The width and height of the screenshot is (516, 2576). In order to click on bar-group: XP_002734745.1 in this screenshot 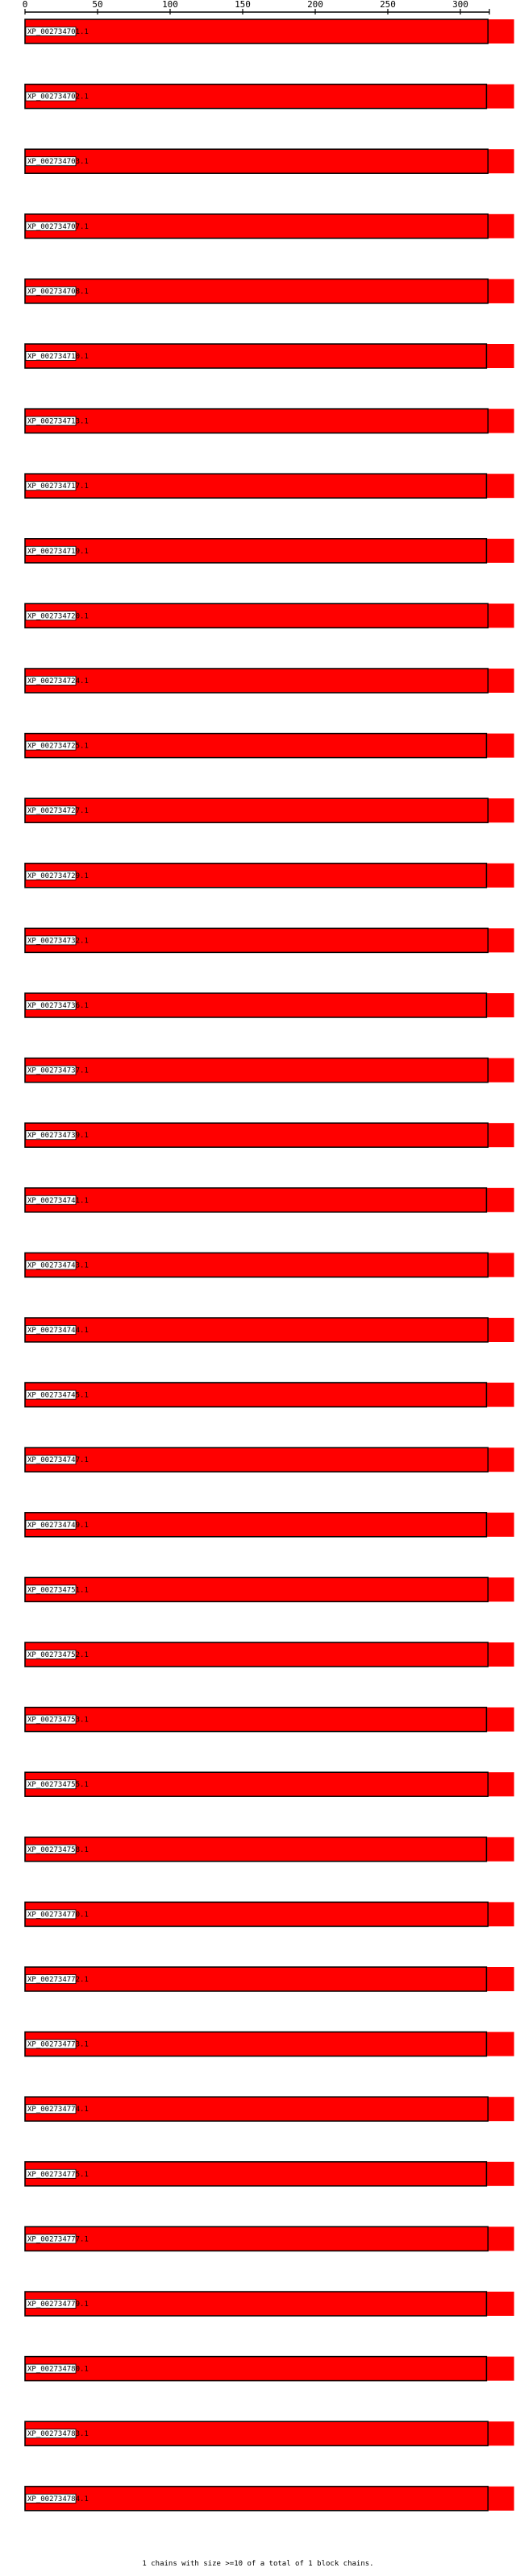, I will do `click(269, 1394)`.